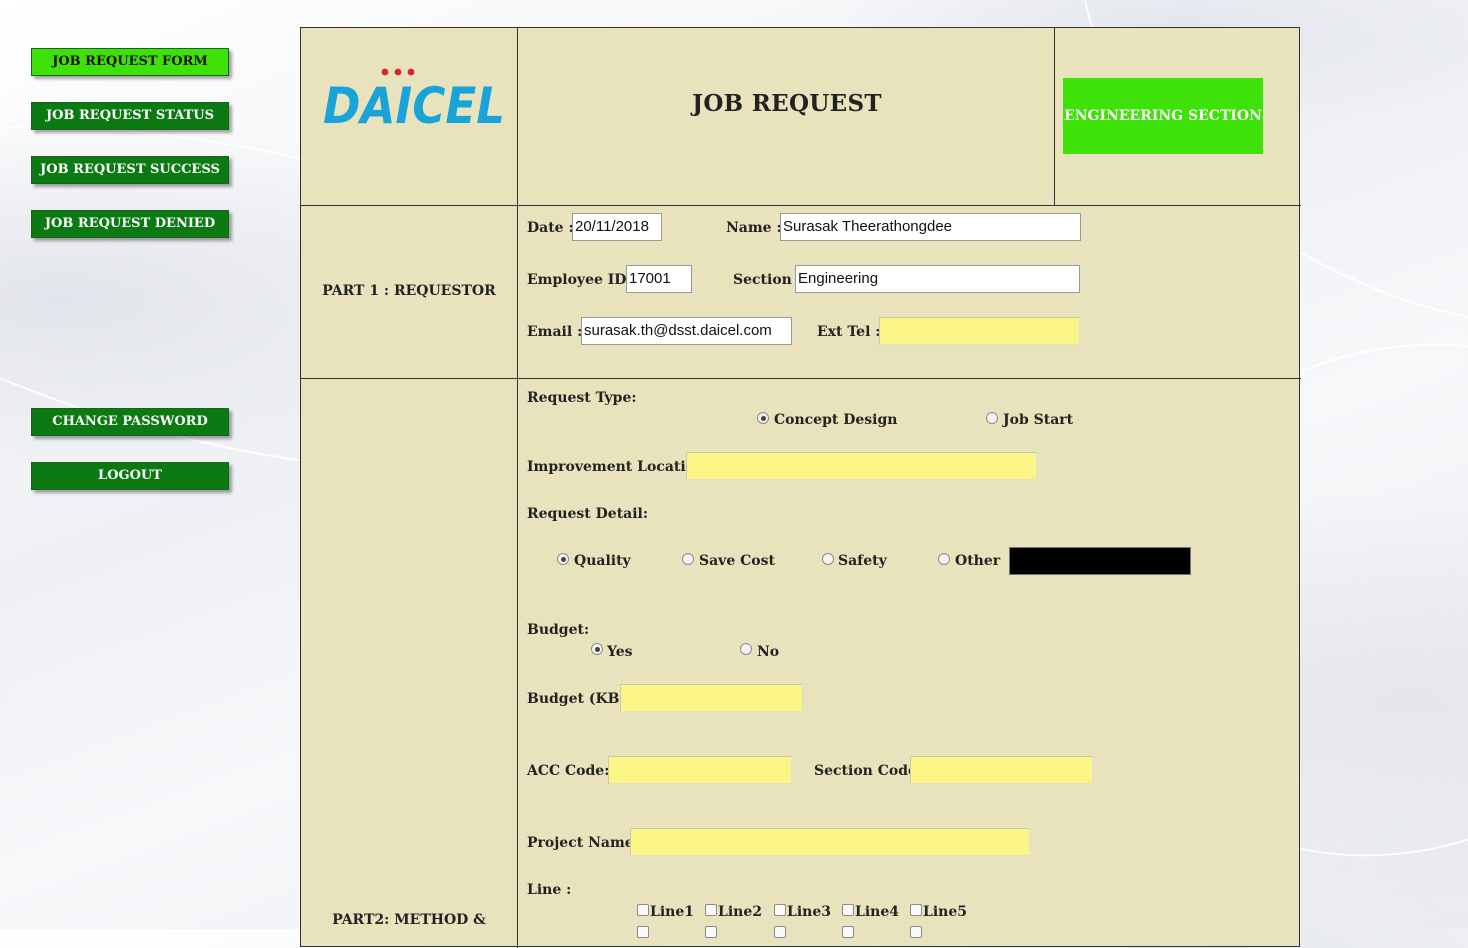 Image resolution: width=1468 pixels, height=948 pixels. What do you see at coordinates (711, 910) in the screenshot?
I see `line2-checkbox` at bounding box center [711, 910].